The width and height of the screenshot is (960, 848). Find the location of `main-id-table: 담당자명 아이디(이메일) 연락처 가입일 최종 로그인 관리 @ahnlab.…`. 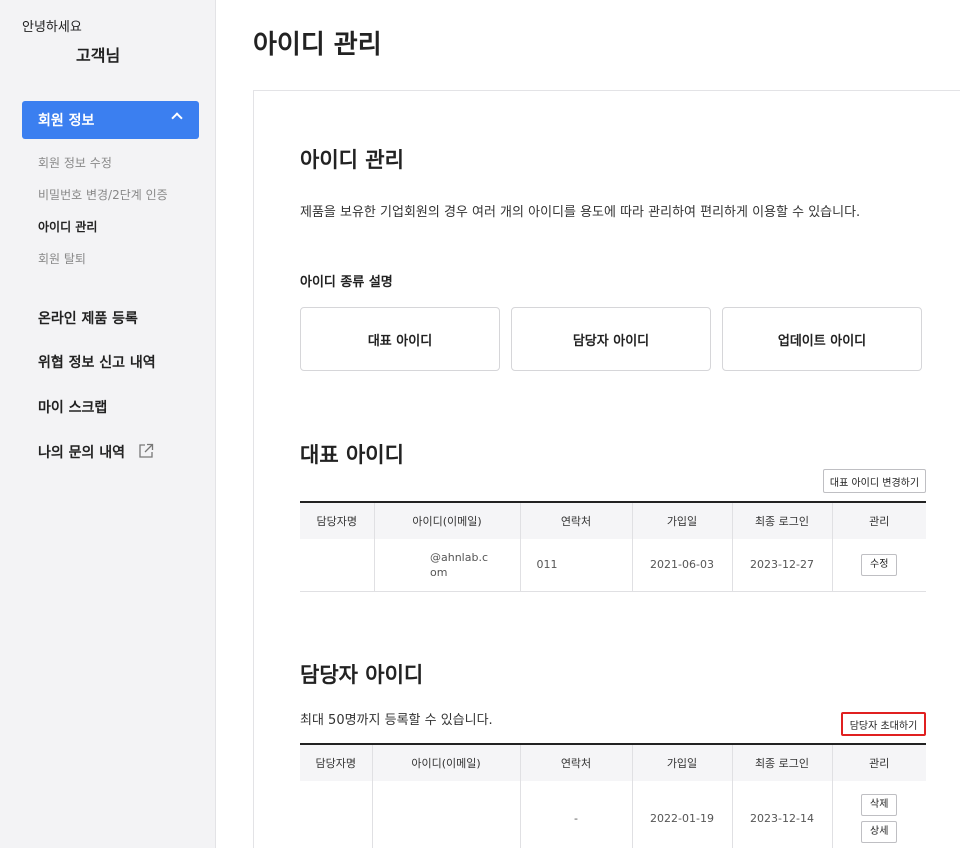

main-id-table: 담당자명 아이디(이메일) 연락처 가입일 최종 로그인 관리 @ahnlab.… is located at coordinates (613, 546).